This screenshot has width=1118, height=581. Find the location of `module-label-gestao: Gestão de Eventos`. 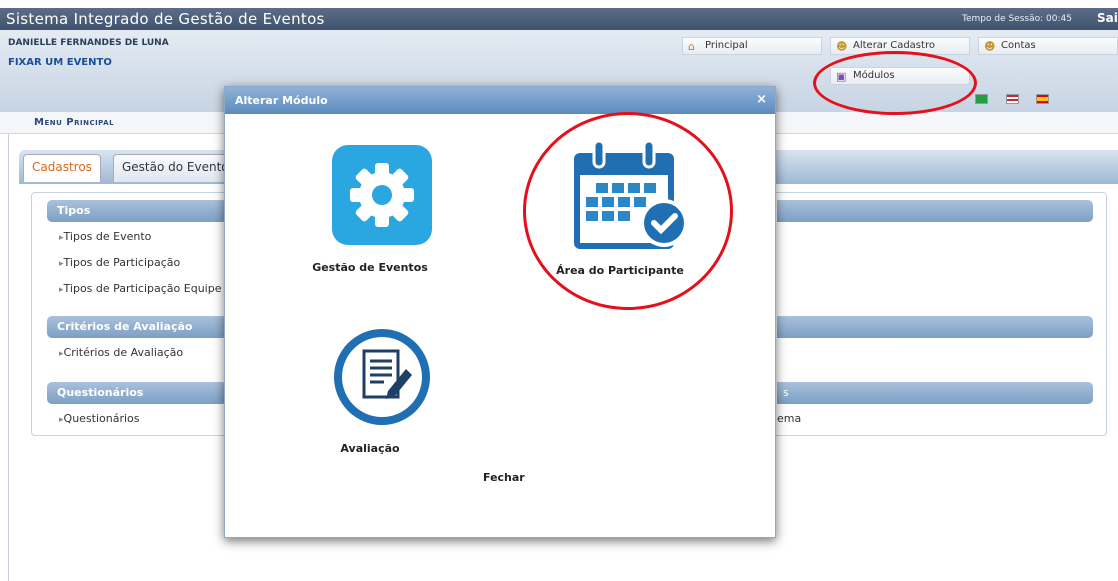

module-label-gestao: Gestão de Eventos is located at coordinates (370, 267).